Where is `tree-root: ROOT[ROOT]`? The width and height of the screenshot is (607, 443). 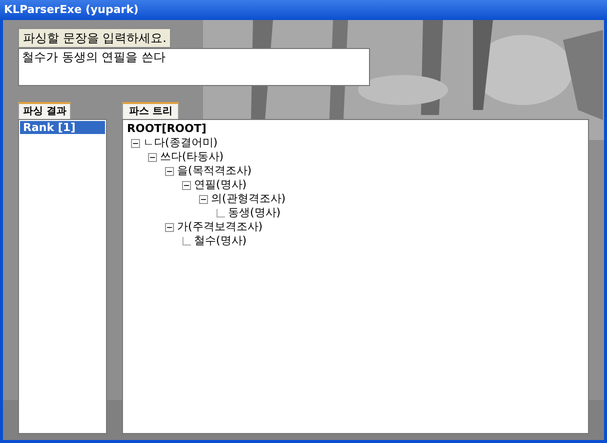 tree-root: ROOT[ROOT] is located at coordinates (355, 129).